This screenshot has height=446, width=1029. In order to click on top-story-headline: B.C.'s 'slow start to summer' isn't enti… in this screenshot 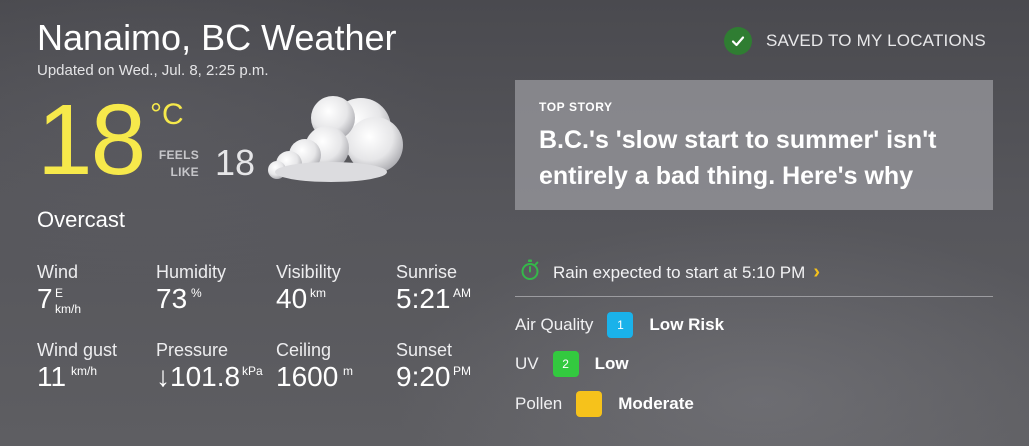, I will do `click(754, 158)`.